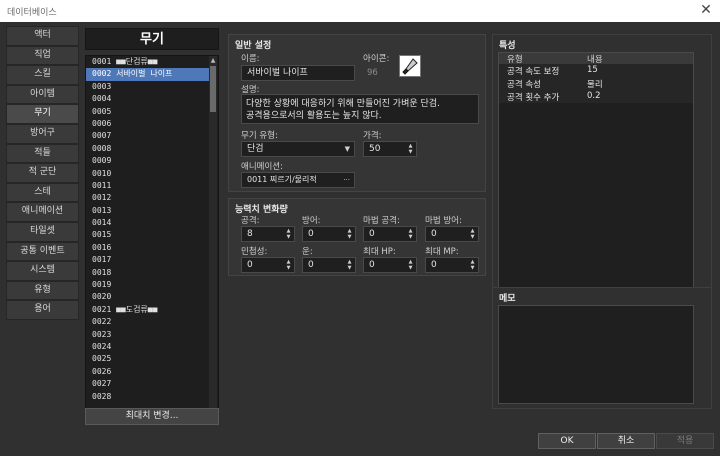 Image resolution: width=720 pixels, height=456 pixels. Describe the element at coordinates (524, 85) in the screenshot. I see `trait-type: 공격 속성` at that location.